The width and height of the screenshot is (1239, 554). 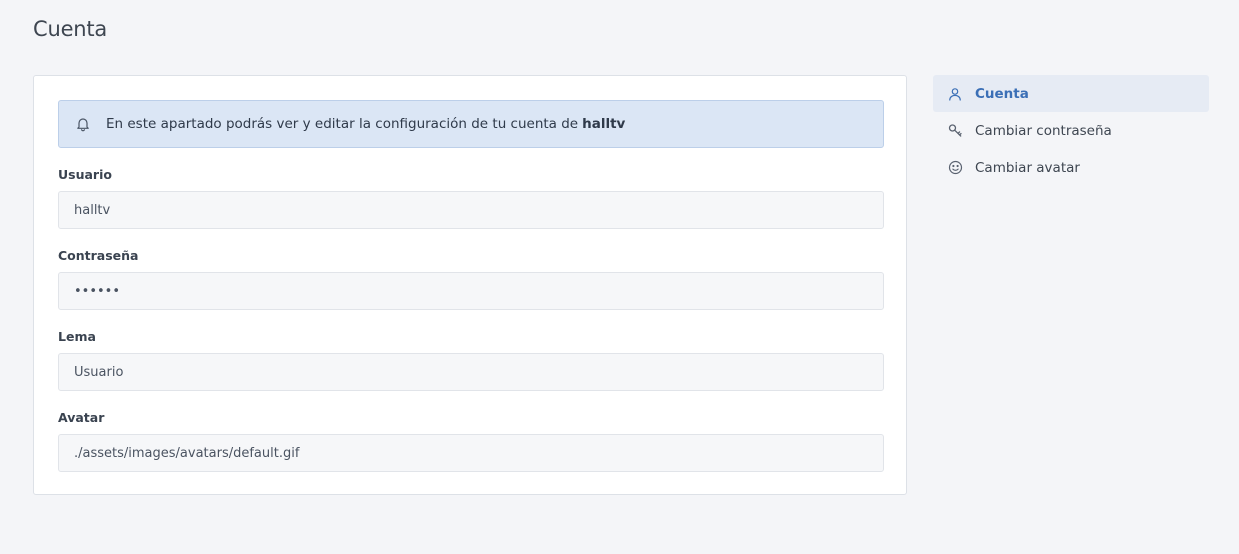 I want to click on alert-username: halltv, so click(x=604, y=124).